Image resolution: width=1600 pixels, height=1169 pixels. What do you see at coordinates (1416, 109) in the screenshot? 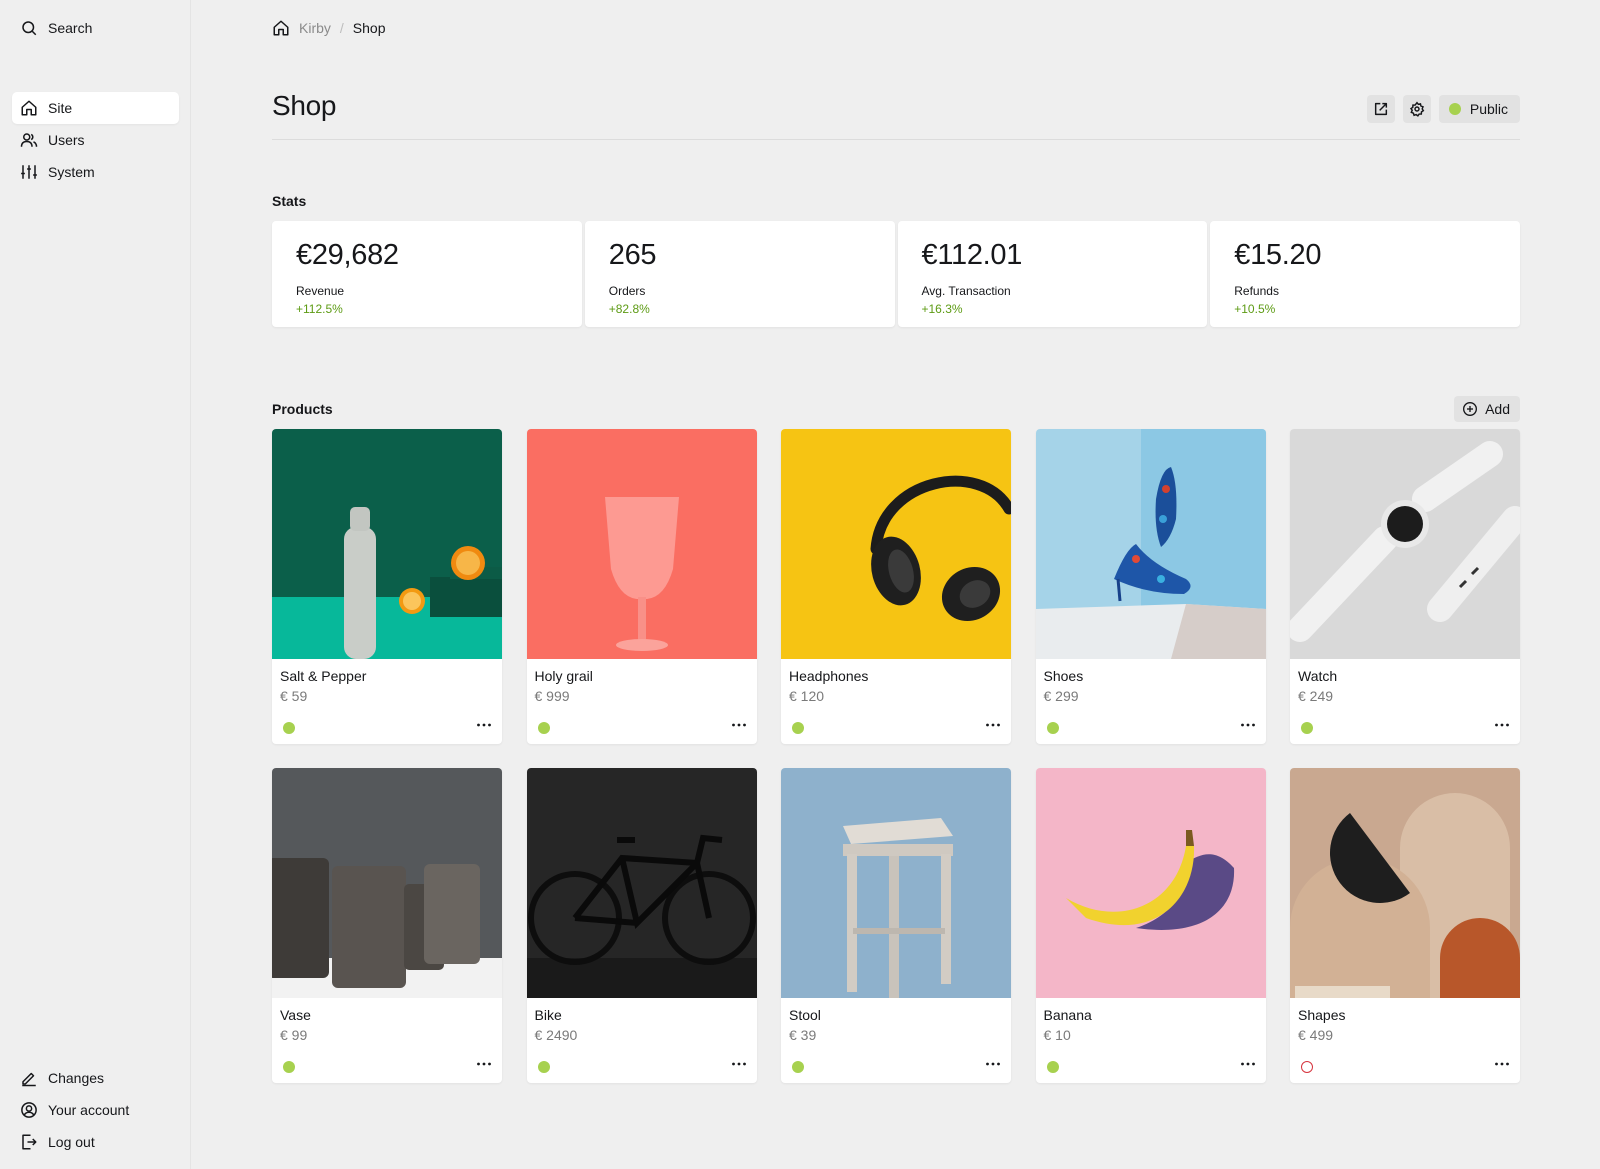
I see `settings-button` at bounding box center [1416, 109].